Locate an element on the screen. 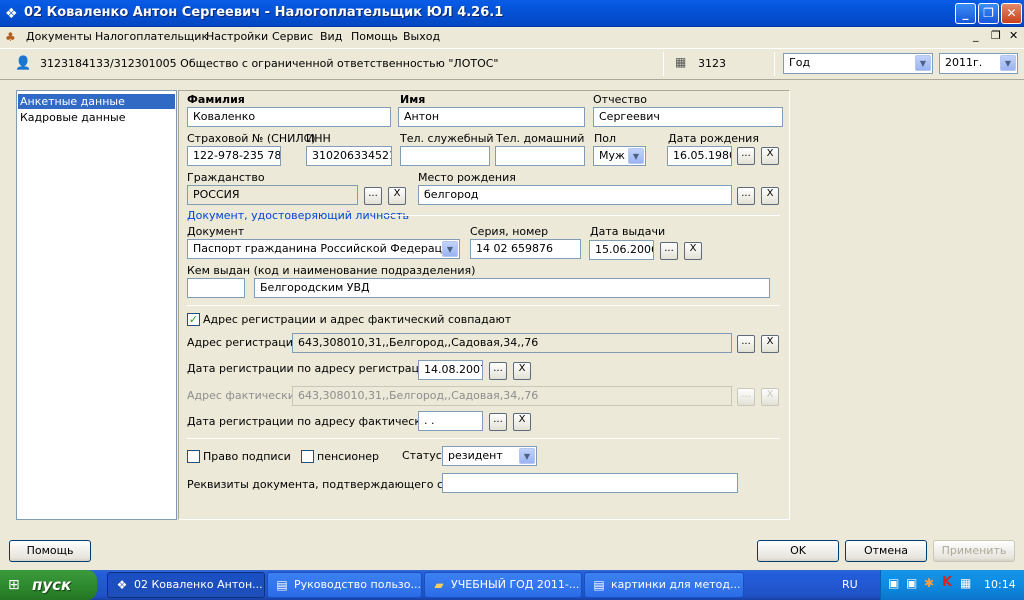 The width and height of the screenshot is (1024, 600). series-label: Серия, номер is located at coordinates (509, 231).